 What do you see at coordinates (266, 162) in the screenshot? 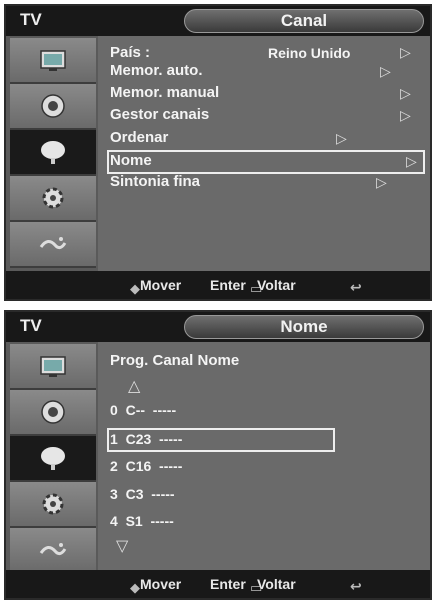
I see `selection-highlight` at bounding box center [266, 162].